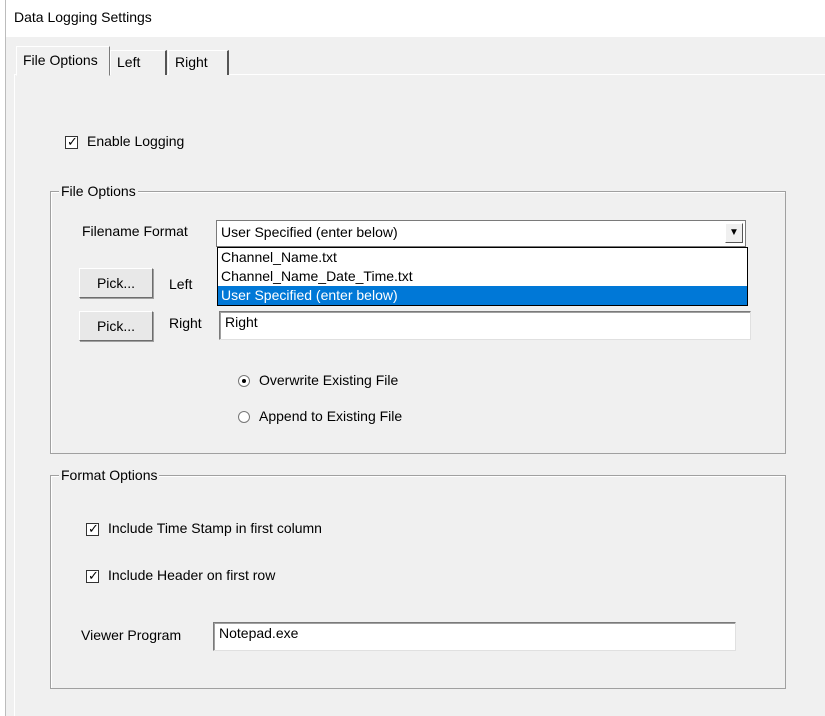  What do you see at coordinates (215, 528) in the screenshot?
I see `timestamp-label: Include Time Stamp in first column` at bounding box center [215, 528].